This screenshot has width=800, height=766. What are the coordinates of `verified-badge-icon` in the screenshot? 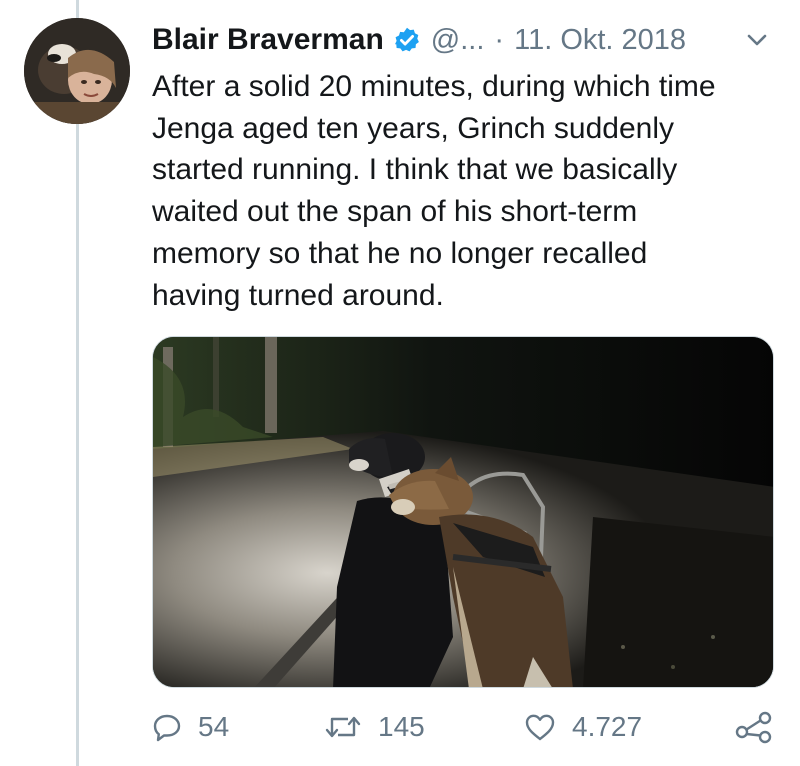 It's located at (406, 39).